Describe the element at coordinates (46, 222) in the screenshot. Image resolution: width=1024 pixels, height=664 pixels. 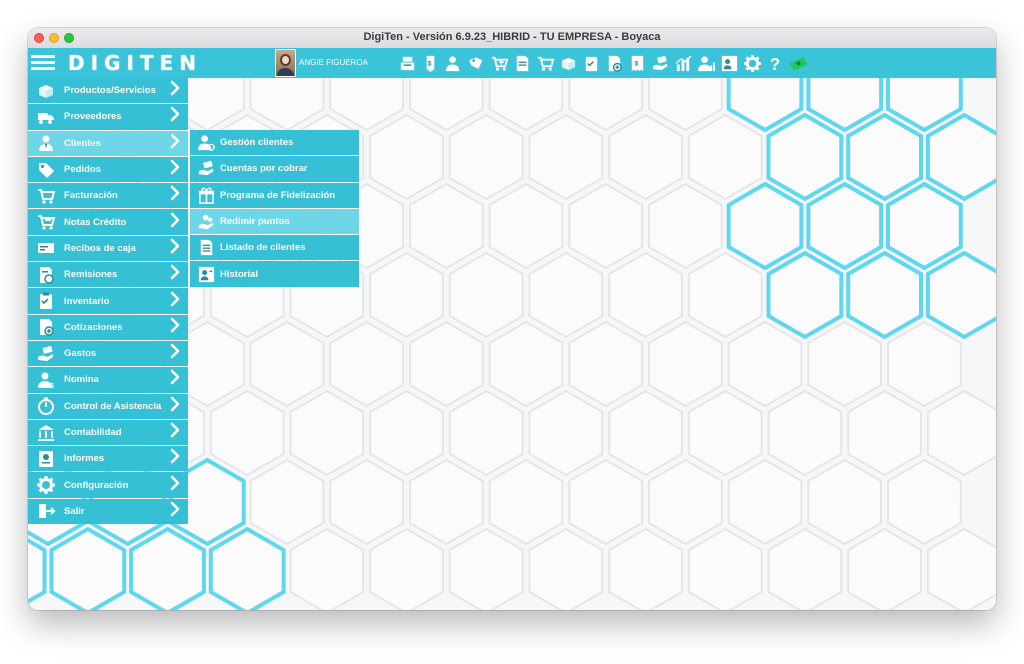
I see `cart-minus-icon` at that location.